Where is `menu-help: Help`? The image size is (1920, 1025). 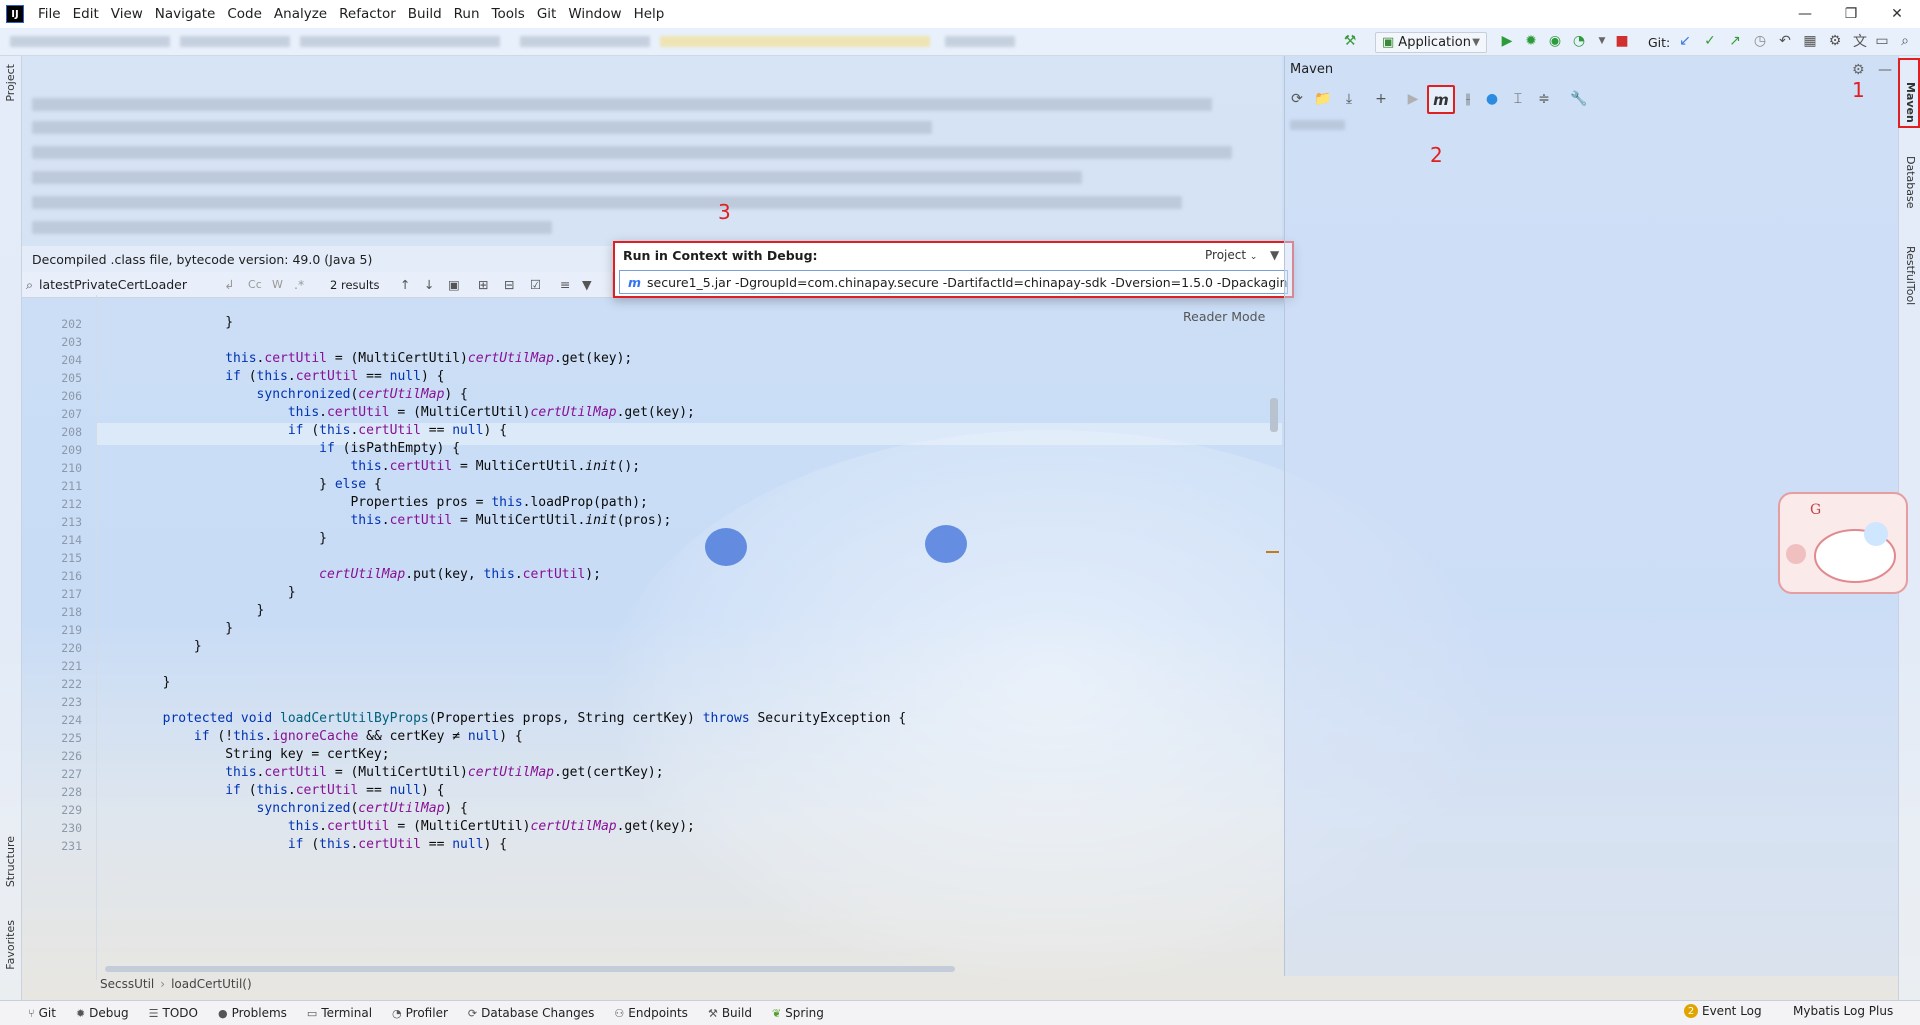
menu-help: Help is located at coordinates (649, 14).